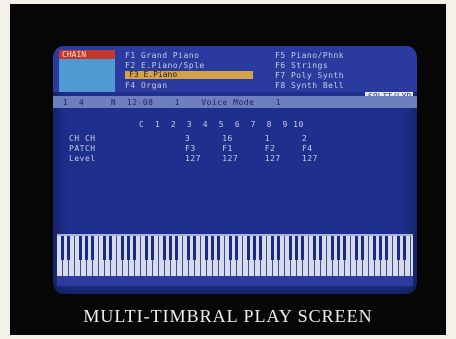 Image resolution: width=456 pixels, height=339 pixels. I want to click on info-strip: 1 4 N 12-08 1 Voice Mode 1, so click(235, 102).